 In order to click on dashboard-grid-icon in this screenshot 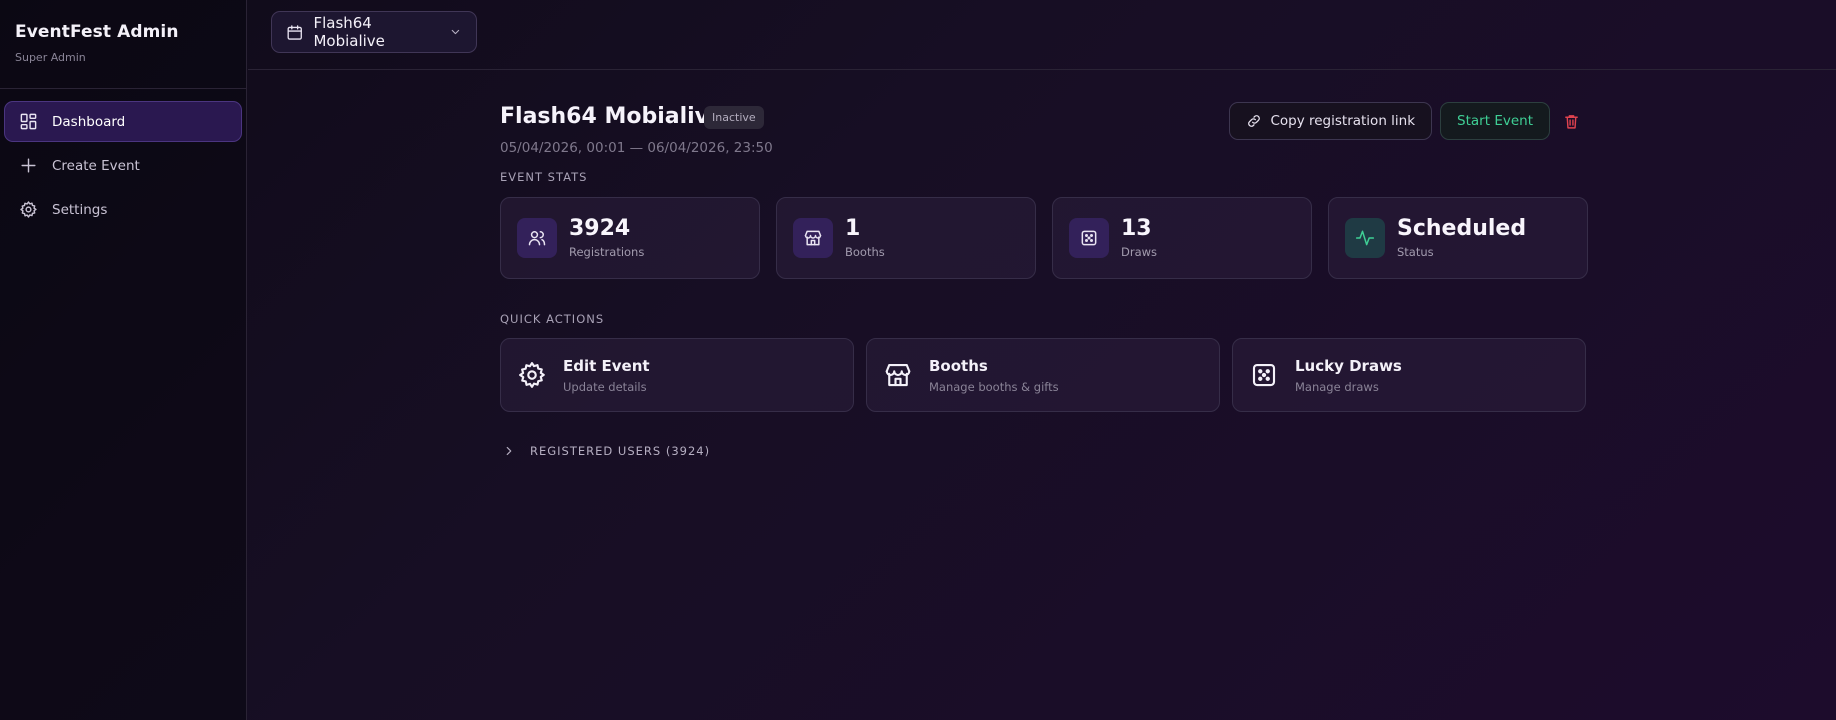, I will do `click(28, 122)`.